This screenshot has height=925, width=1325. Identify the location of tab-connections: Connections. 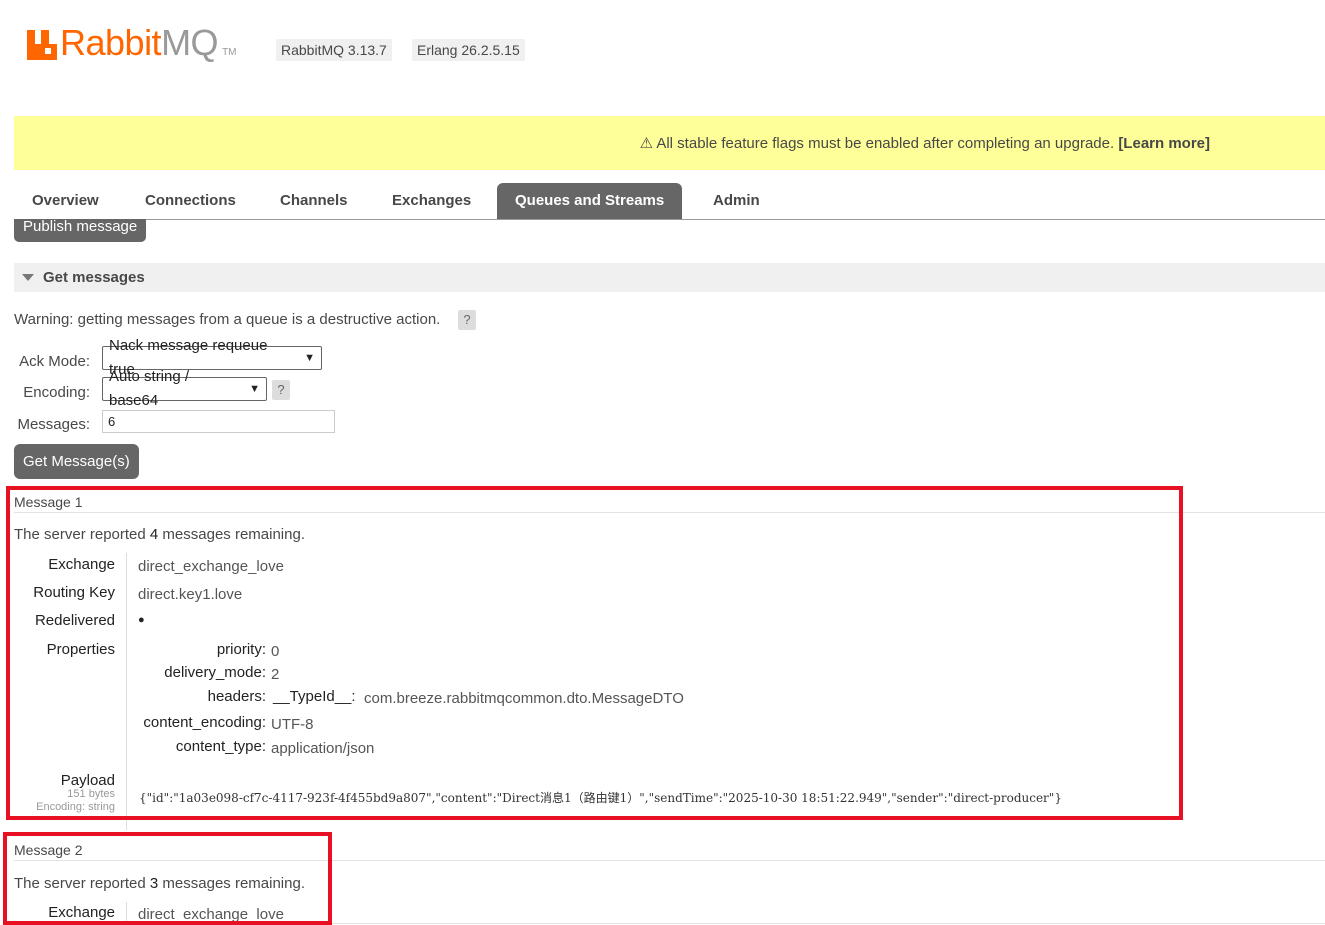
(190, 201).